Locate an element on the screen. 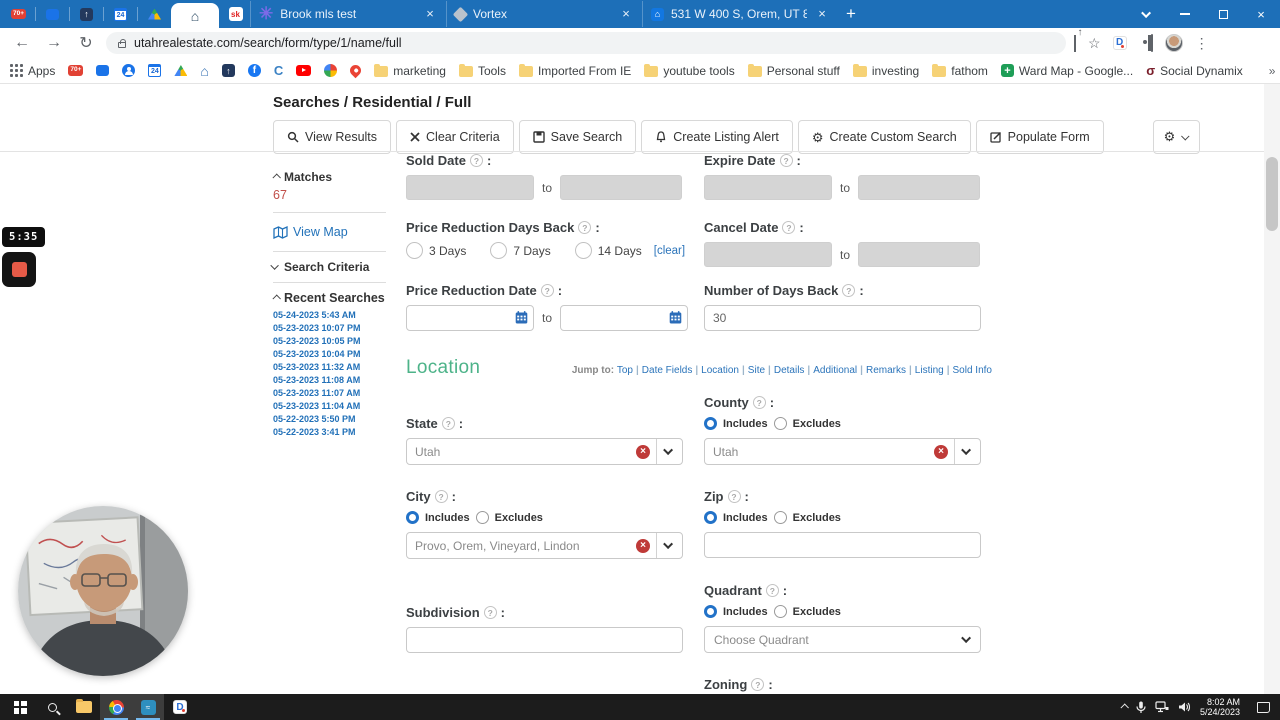  chrome-taskbar-button is located at coordinates (116, 707).